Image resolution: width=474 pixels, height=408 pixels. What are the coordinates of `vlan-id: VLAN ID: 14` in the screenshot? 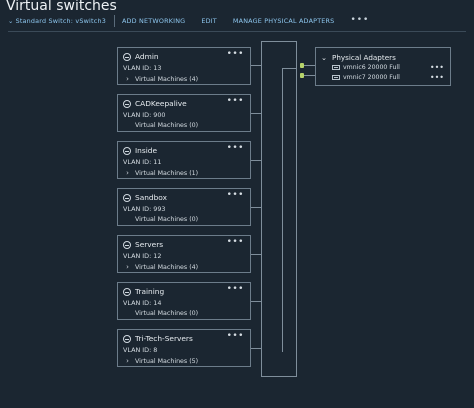 It's located at (142, 303).